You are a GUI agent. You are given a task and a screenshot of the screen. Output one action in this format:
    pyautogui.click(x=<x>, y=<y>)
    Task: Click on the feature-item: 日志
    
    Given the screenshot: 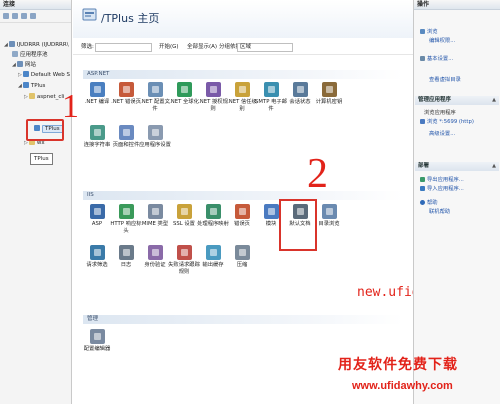 What is the action you would take?
    pyautogui.click(x=126, y=257)
    